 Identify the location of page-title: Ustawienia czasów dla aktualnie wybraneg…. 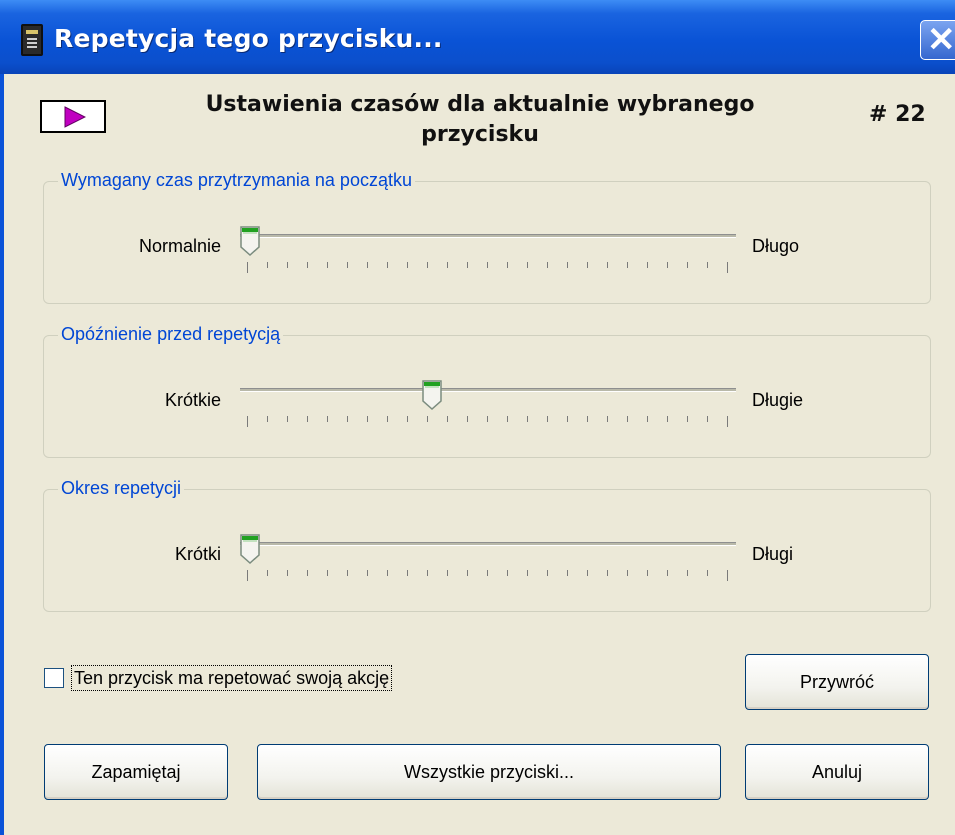
(480, 120).